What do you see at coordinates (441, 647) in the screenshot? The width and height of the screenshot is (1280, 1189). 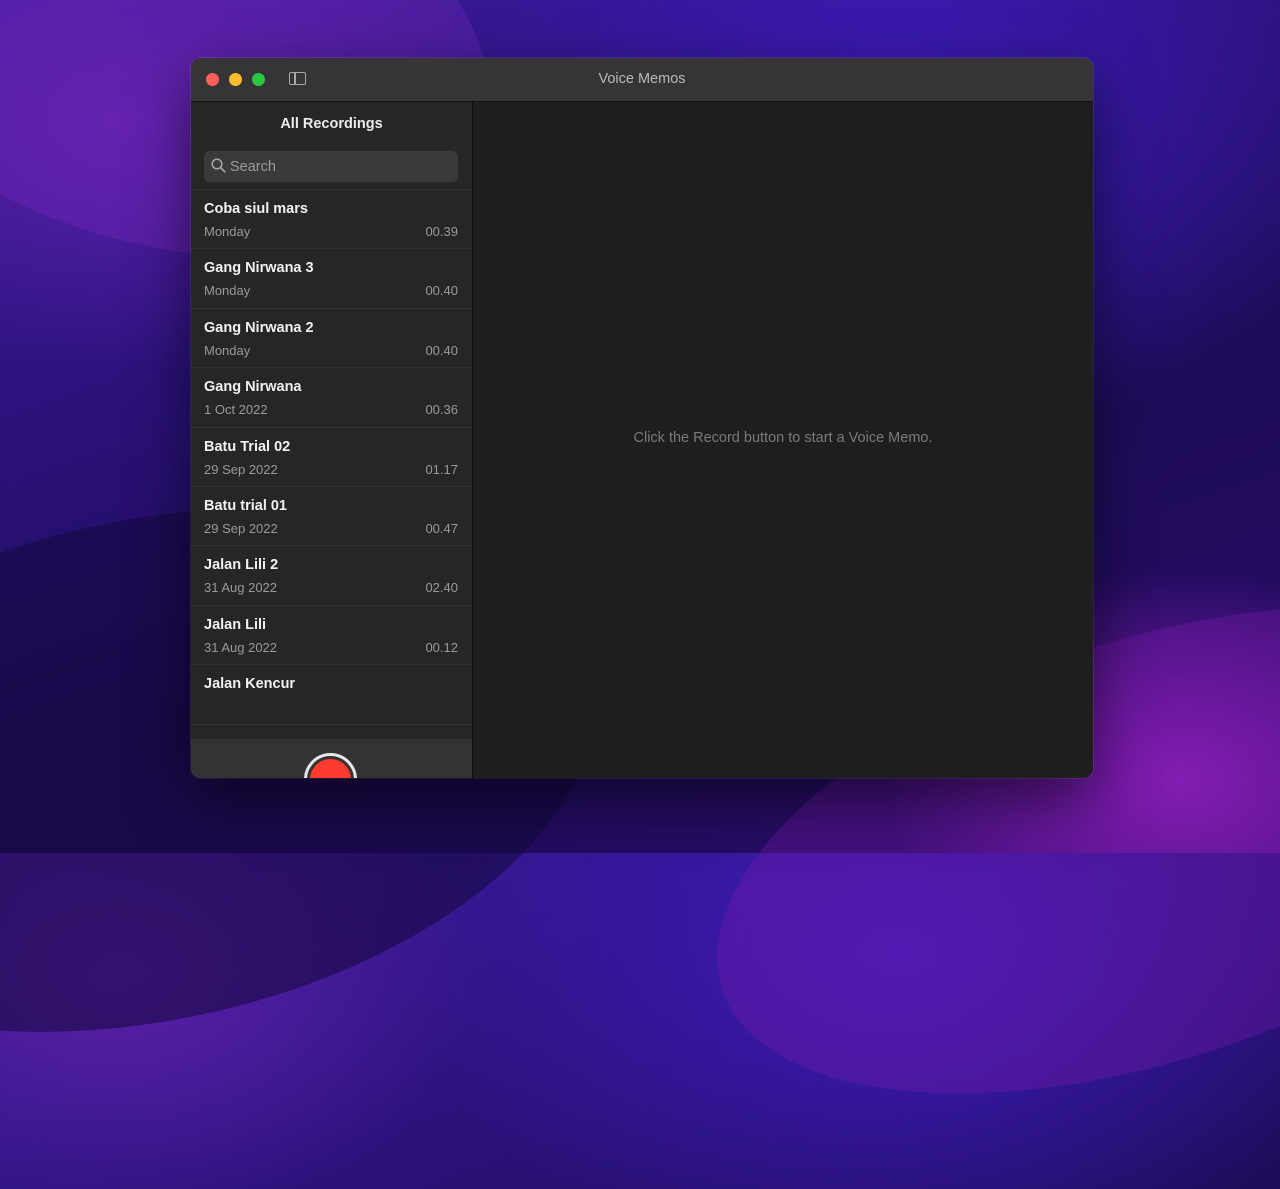 I see `recording-duration: 00.12` at bounding box center [441, 647].